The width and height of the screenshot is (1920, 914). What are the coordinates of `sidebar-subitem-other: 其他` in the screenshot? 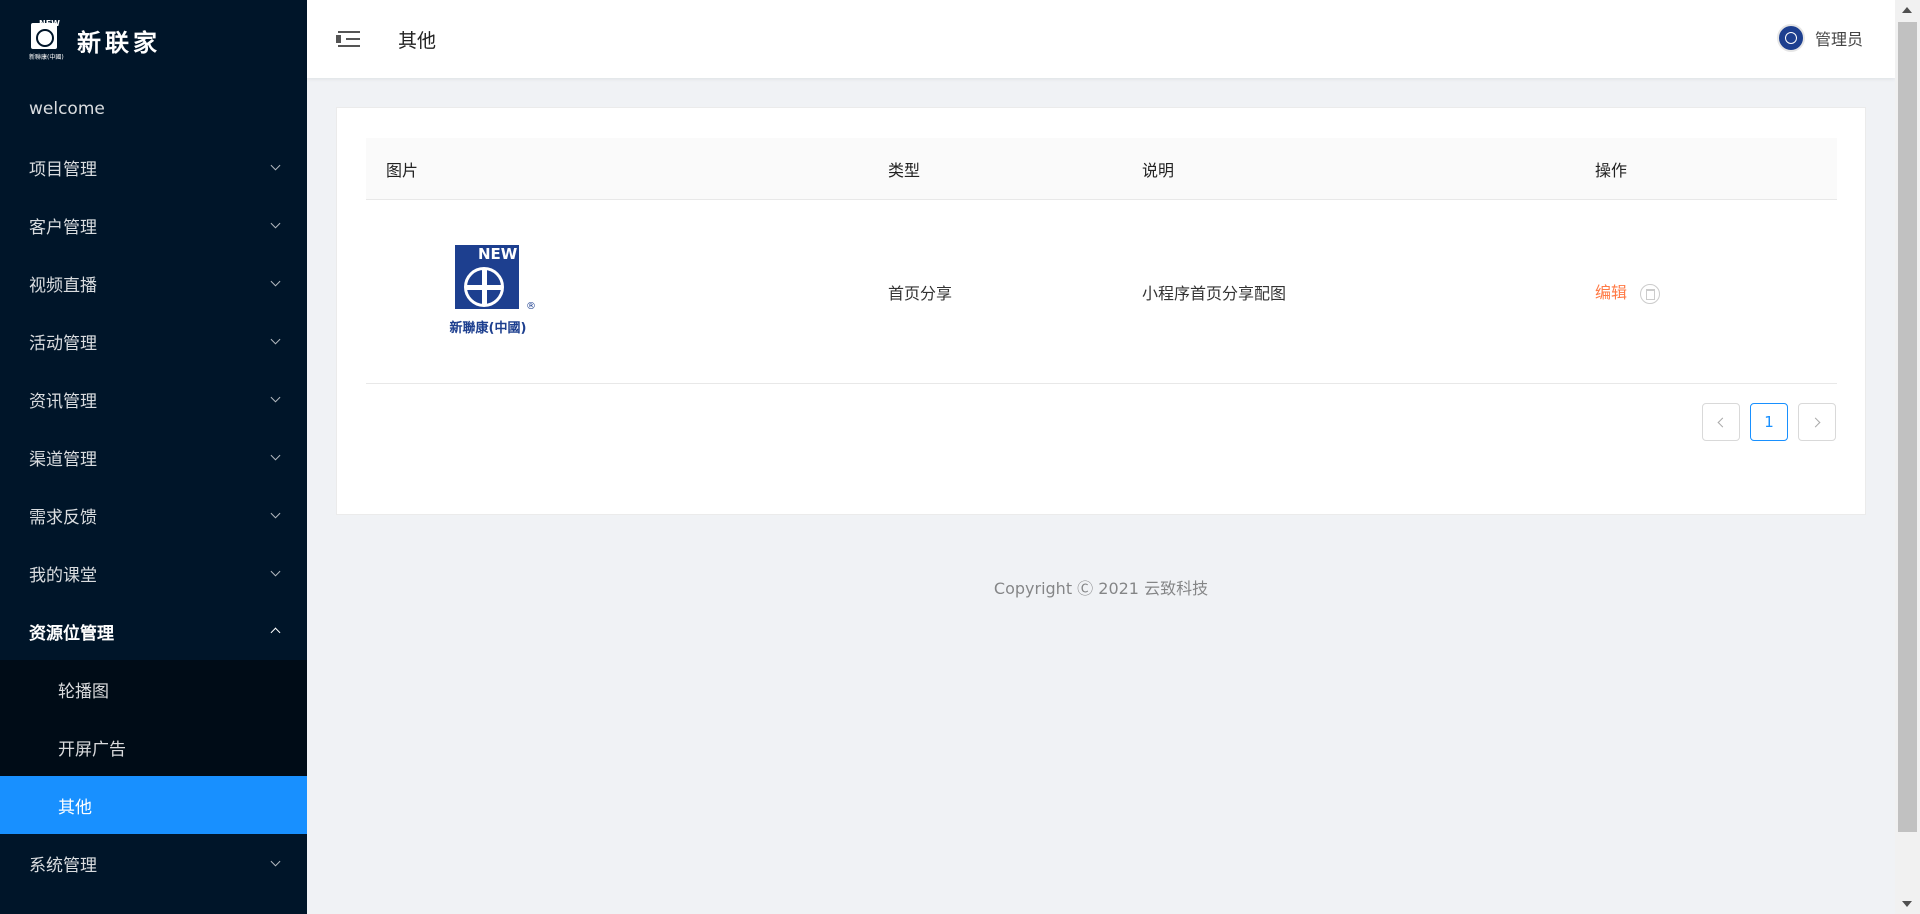 It's located at (153, 805).